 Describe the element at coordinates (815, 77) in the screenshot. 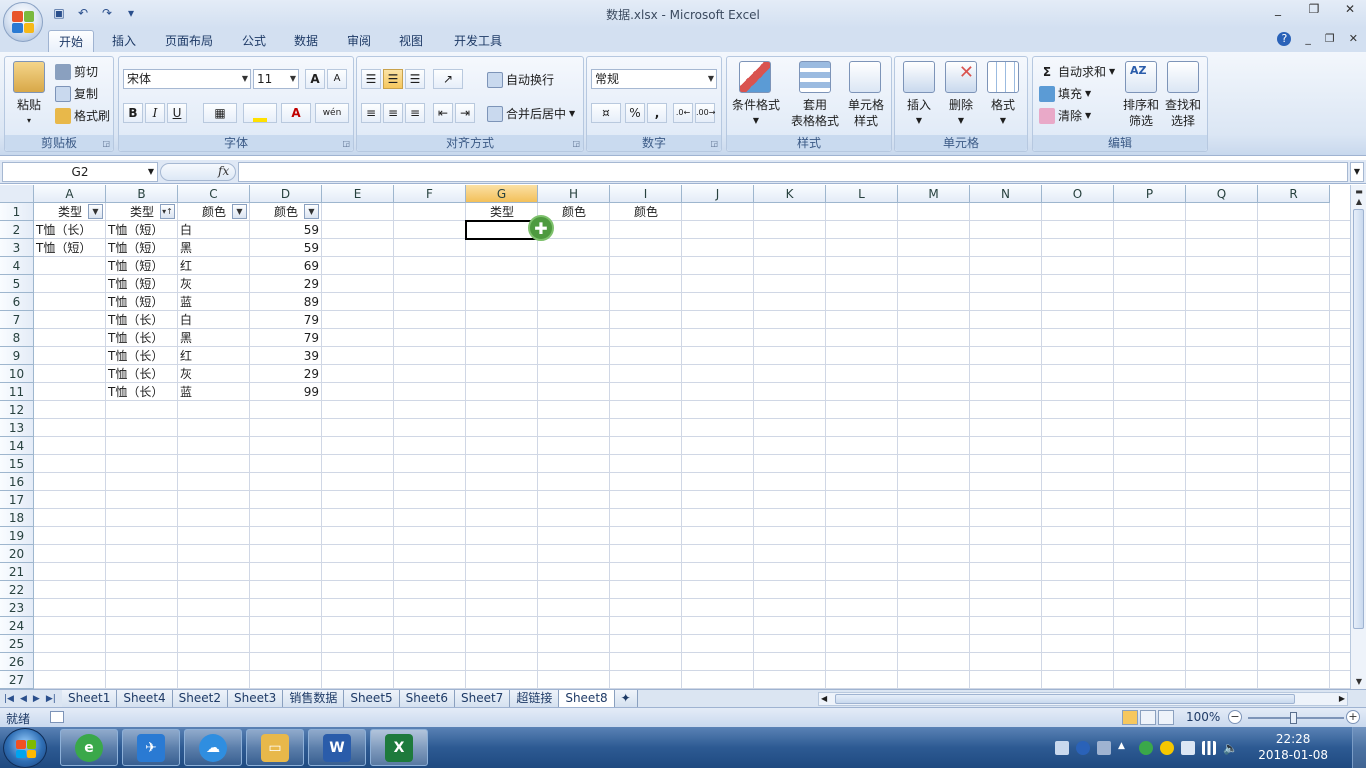

I see `table-format-icon` at that location.